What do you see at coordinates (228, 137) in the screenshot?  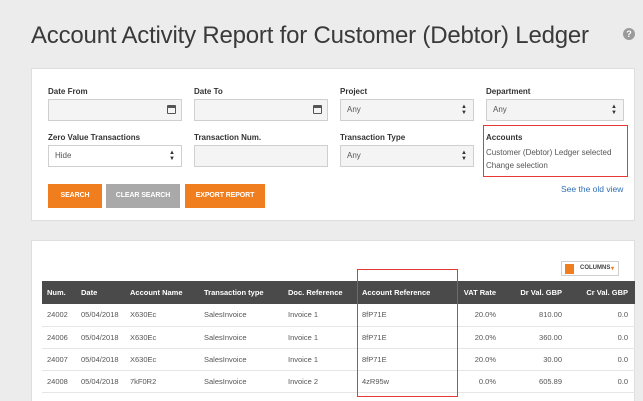 I see `transaction-num-label: Transaction Num.` at bounding box center [228, 137].